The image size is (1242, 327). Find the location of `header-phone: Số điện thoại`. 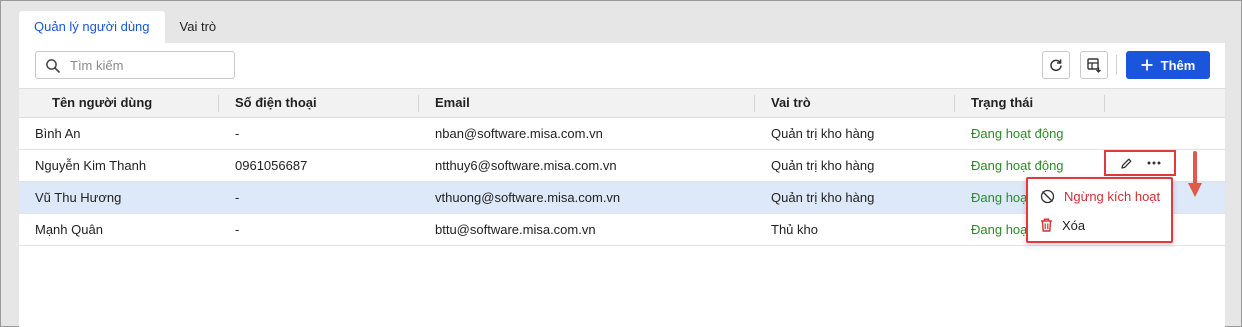

header-phone: Số điện thoại is located at coordinates (276, 103).